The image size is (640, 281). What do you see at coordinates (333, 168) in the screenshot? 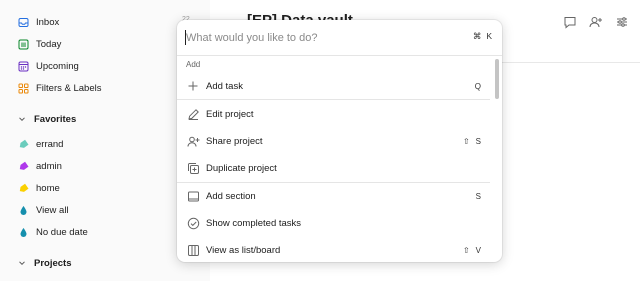
I see `command-duplicate-project: Duplicate project` at bounding box center [333, 168].